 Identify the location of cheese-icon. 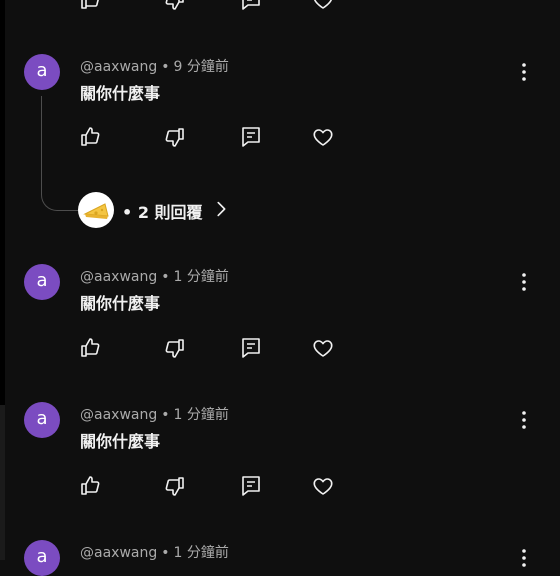
(96, 211).